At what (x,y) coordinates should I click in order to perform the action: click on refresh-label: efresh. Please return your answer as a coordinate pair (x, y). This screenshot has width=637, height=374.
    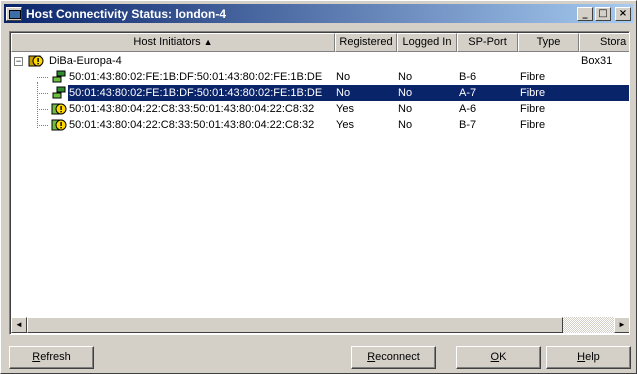
    Looking at the image, I should click on (55, 357).